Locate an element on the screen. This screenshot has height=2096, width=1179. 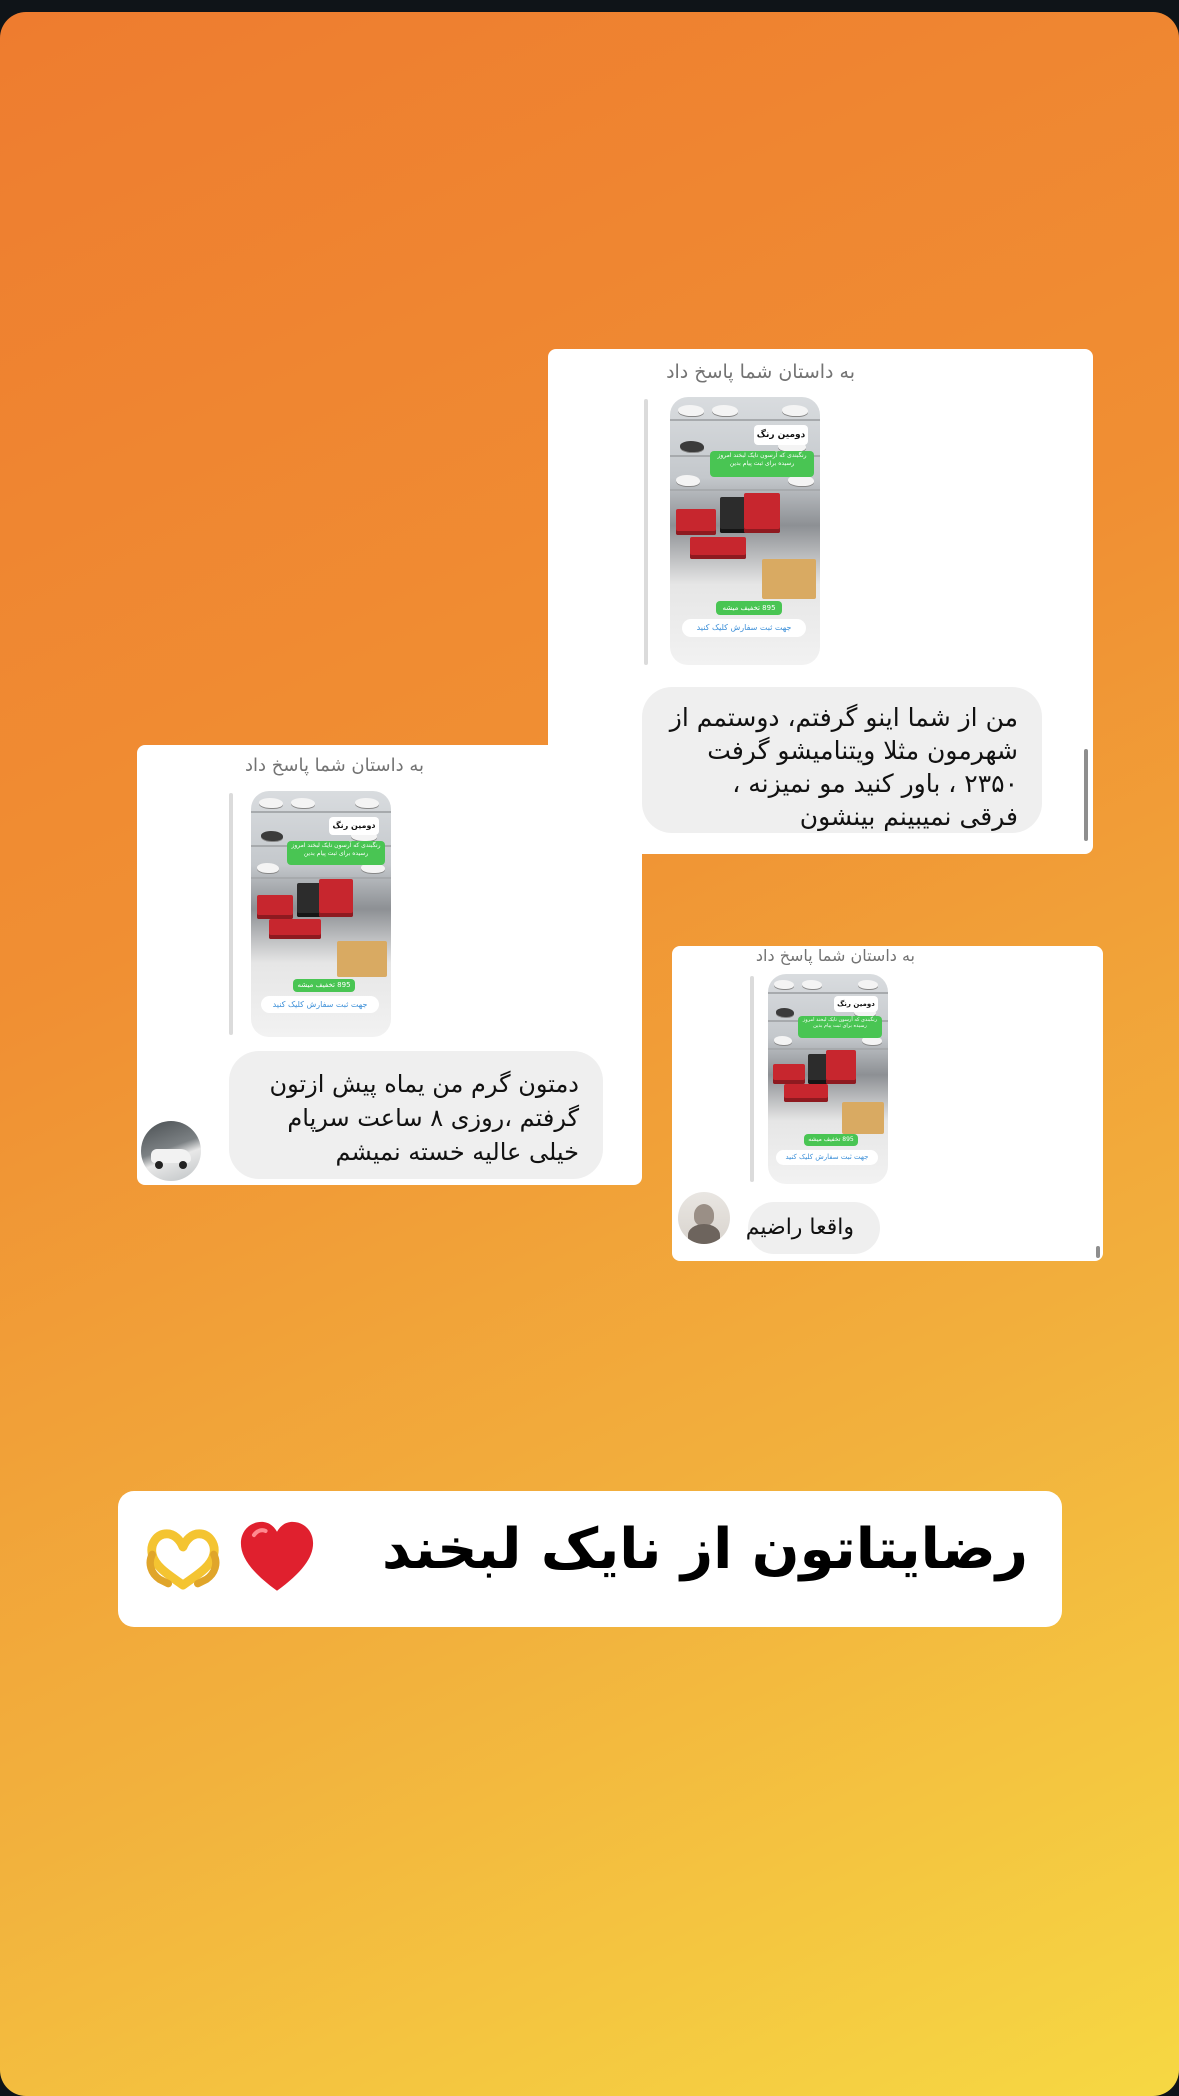
red-heart-icon is located at coordinates (277, 1556).